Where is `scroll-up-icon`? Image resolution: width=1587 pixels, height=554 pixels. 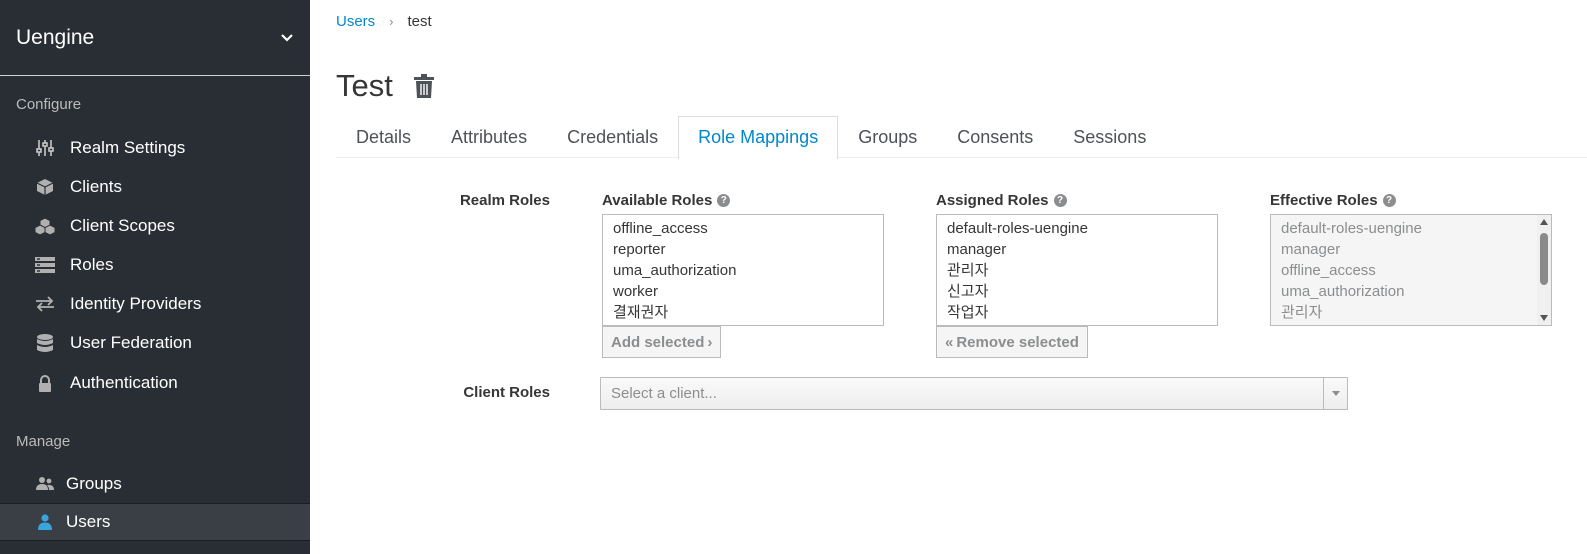 scroll-up-icon is located at coordinates (1544, 222).